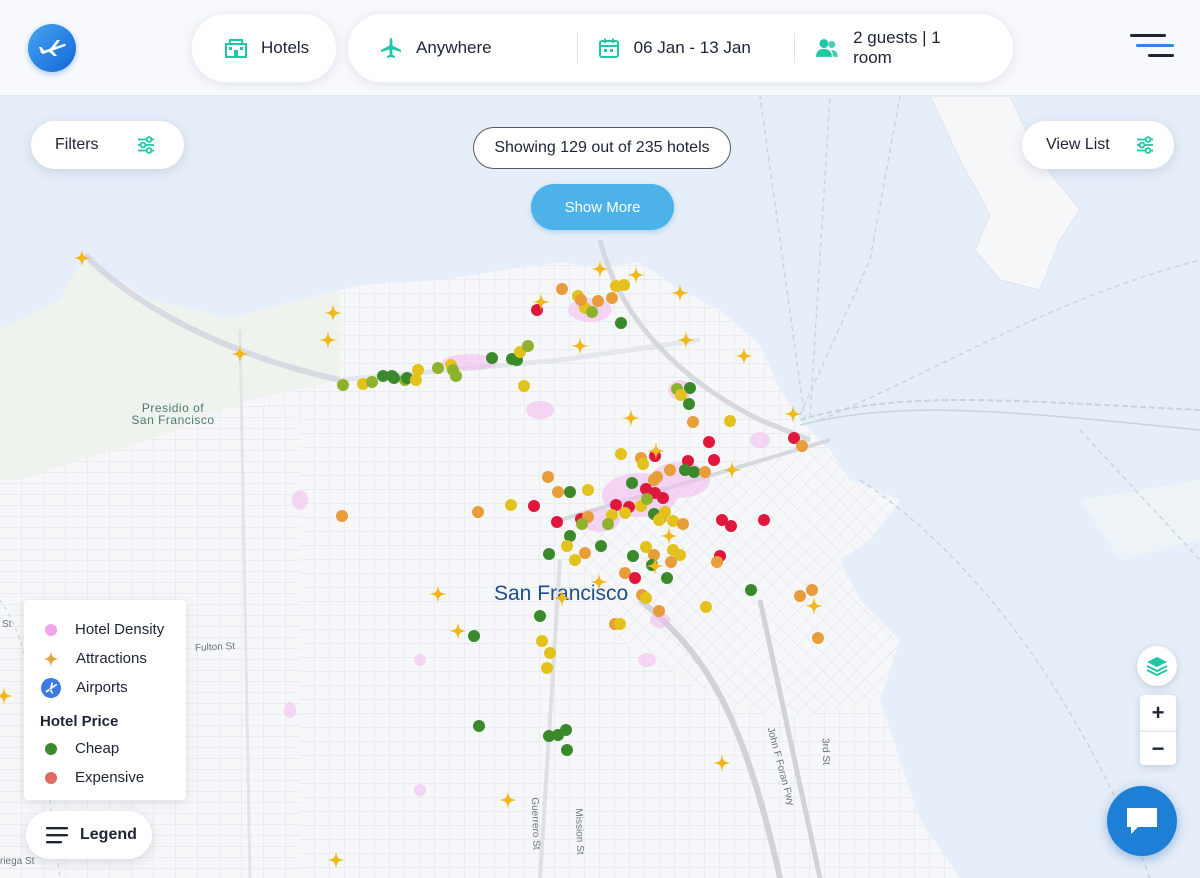 The image size is (1200, 878). Describe the element at coordinates (1157, 666) in the screenshot. I see `layers-button` at that location.